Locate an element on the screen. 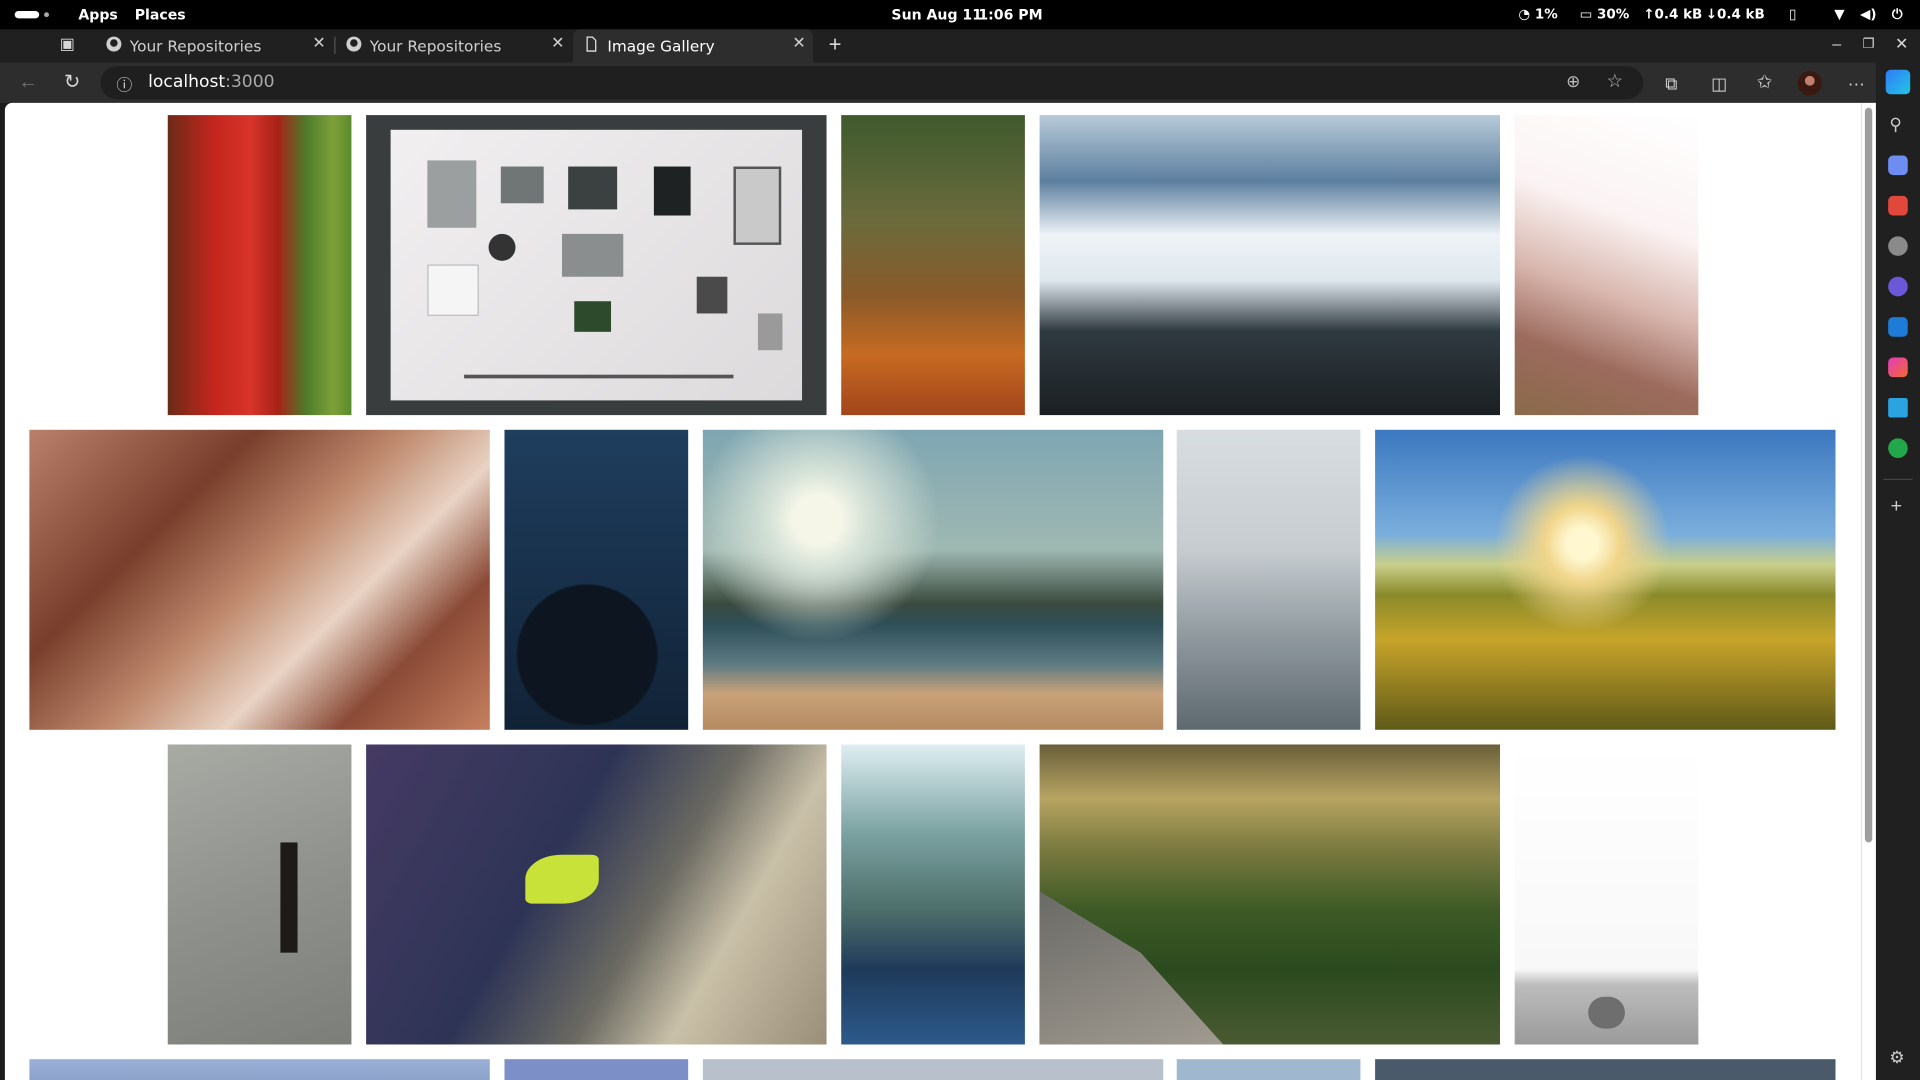 Image resolution: width=1920 pixels, height=1080 pixels. memory-value: 30% is located at coordinates (1613, 14).